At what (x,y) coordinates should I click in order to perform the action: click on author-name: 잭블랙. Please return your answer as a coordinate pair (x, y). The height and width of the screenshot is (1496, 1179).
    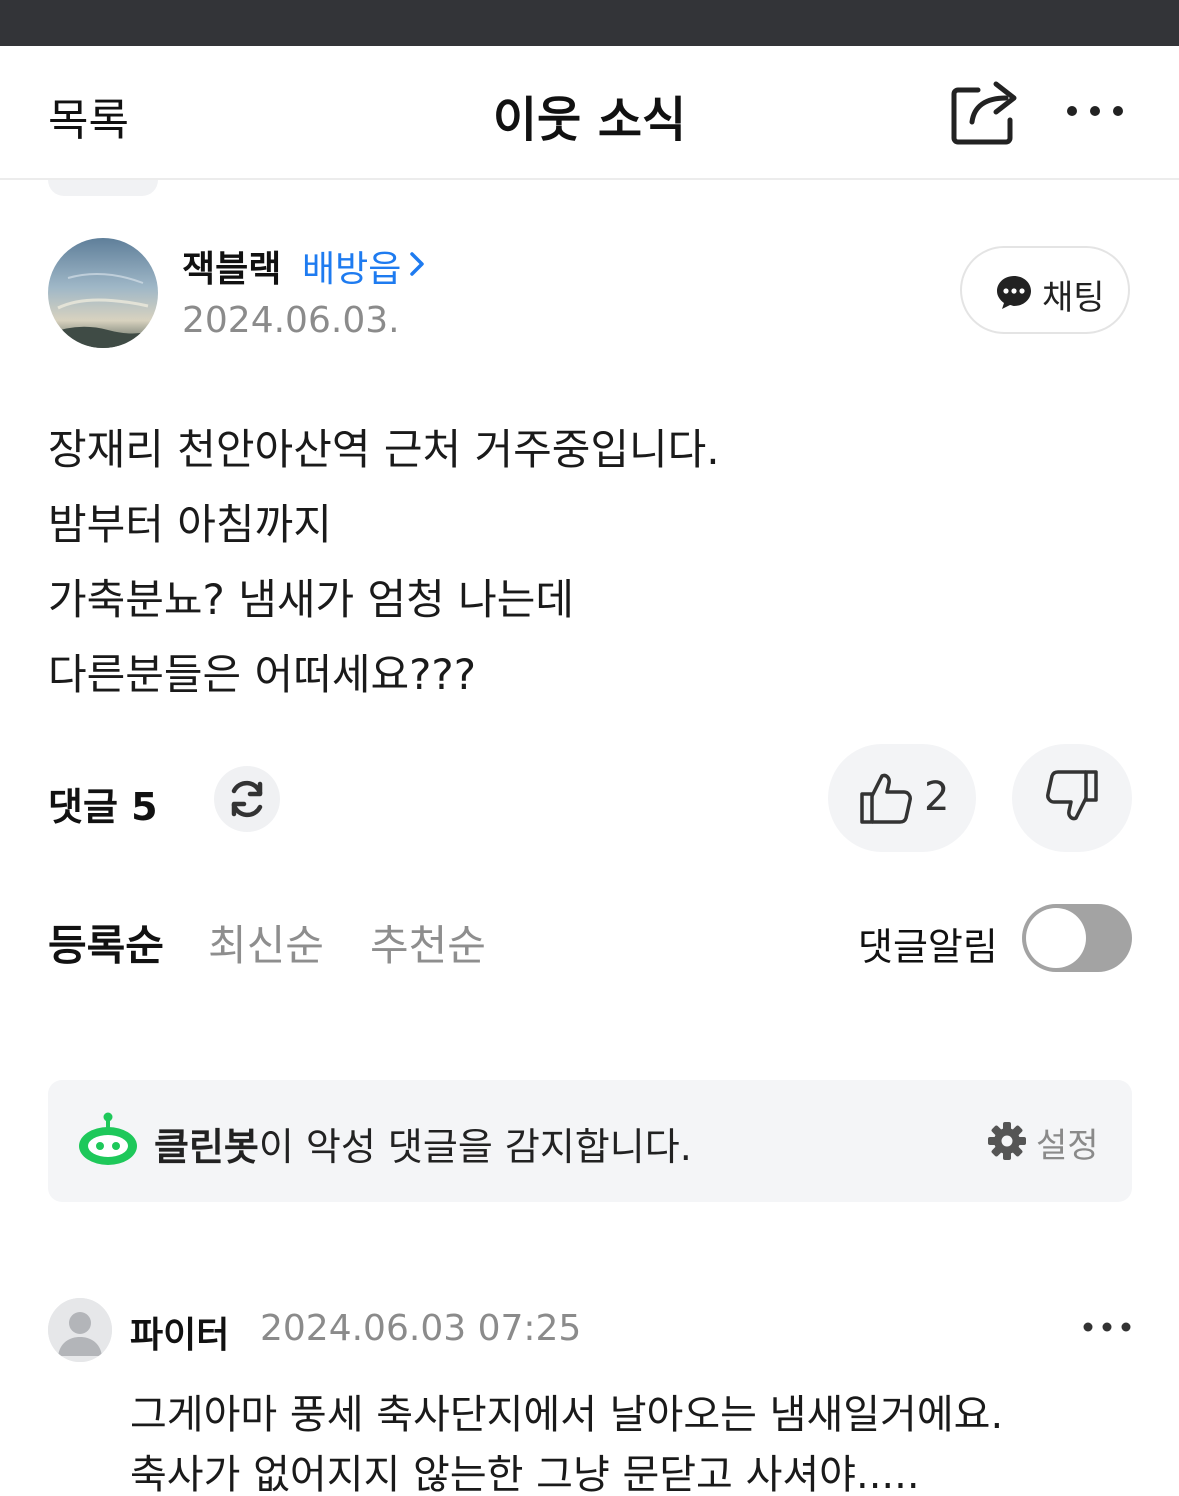
    Looking at the image, I should click on (231, 266).